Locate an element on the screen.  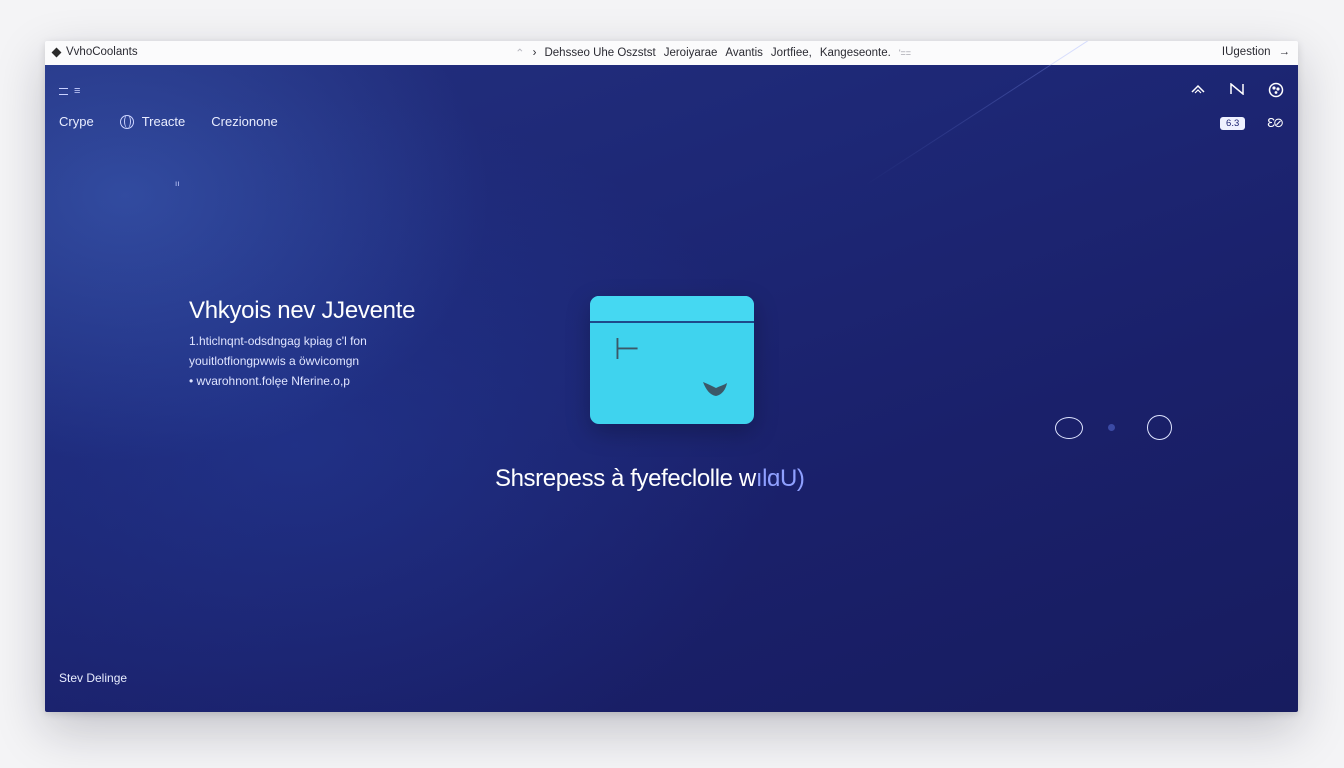
dot-indicator-icon is located at coordinates (1111, 427).